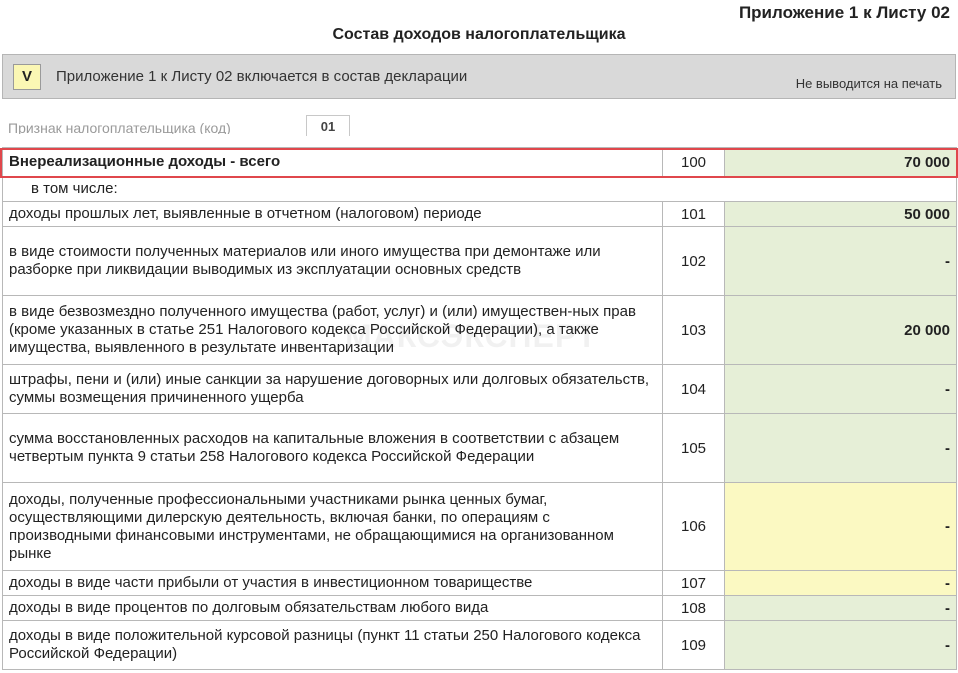  Describe the element at coordinates (27, 77) in the screenshot. I see `include-checkbox: V` at that location.